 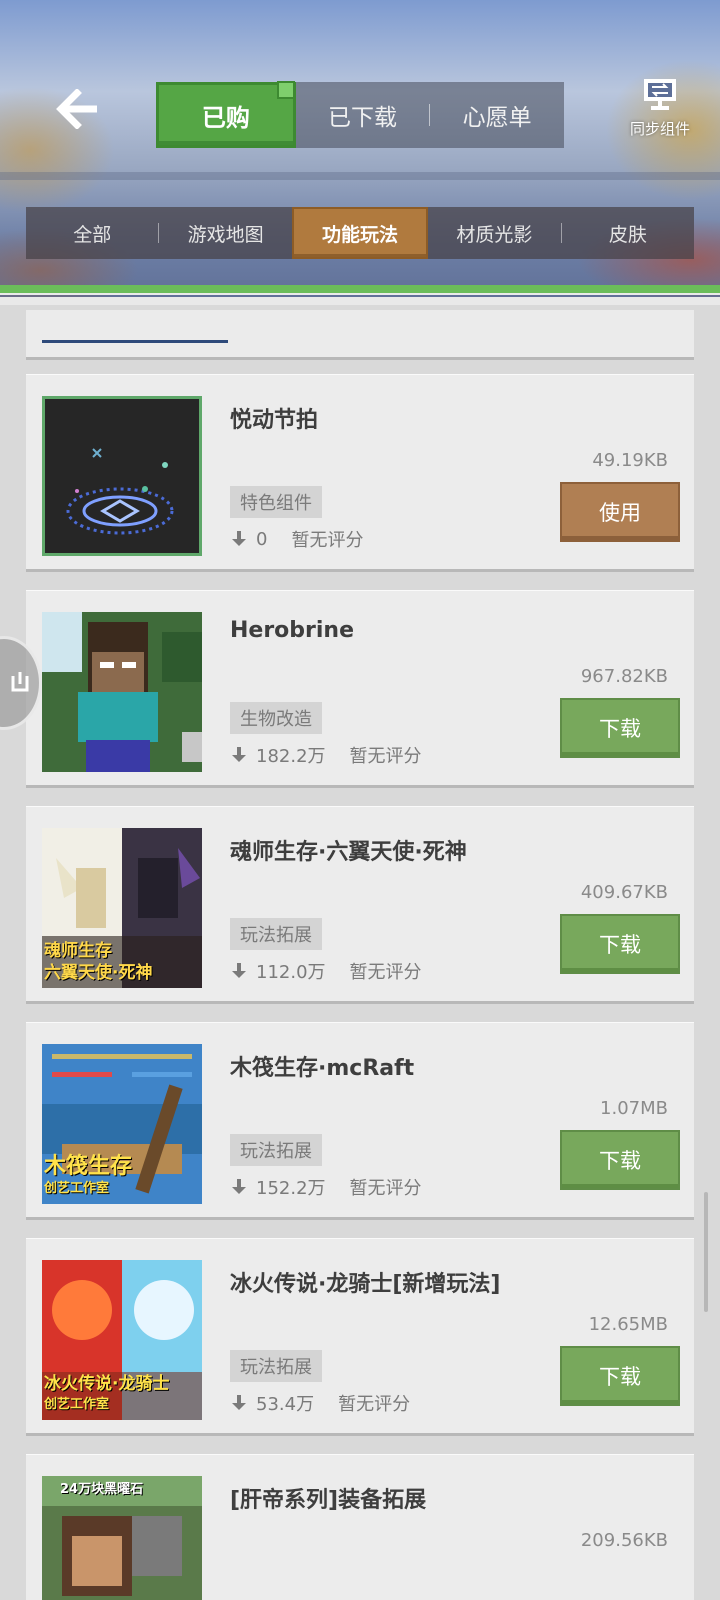 What do you see at coordinates (321, 1403) in the screenshot?
I see `item-stats: 53.4万 暂无评分` at bounding box center [321, 1403].